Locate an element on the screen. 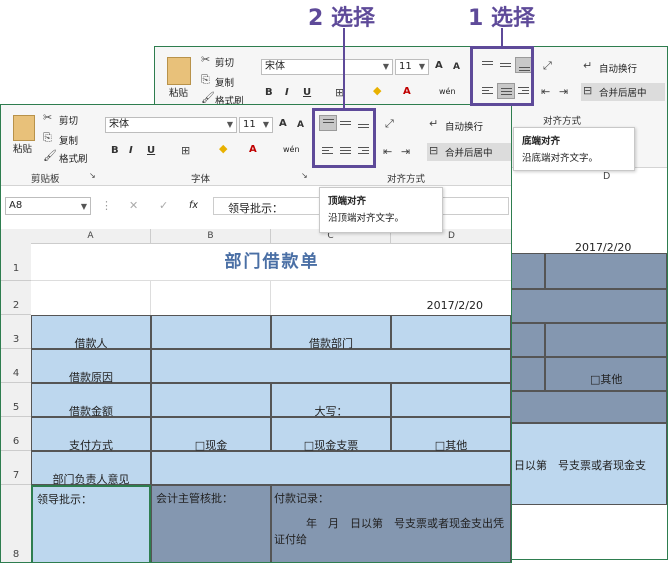 Image resolution: width=668 pixels, height=563 pixels. back-italic-button: I is located at coordinates (287, 92).